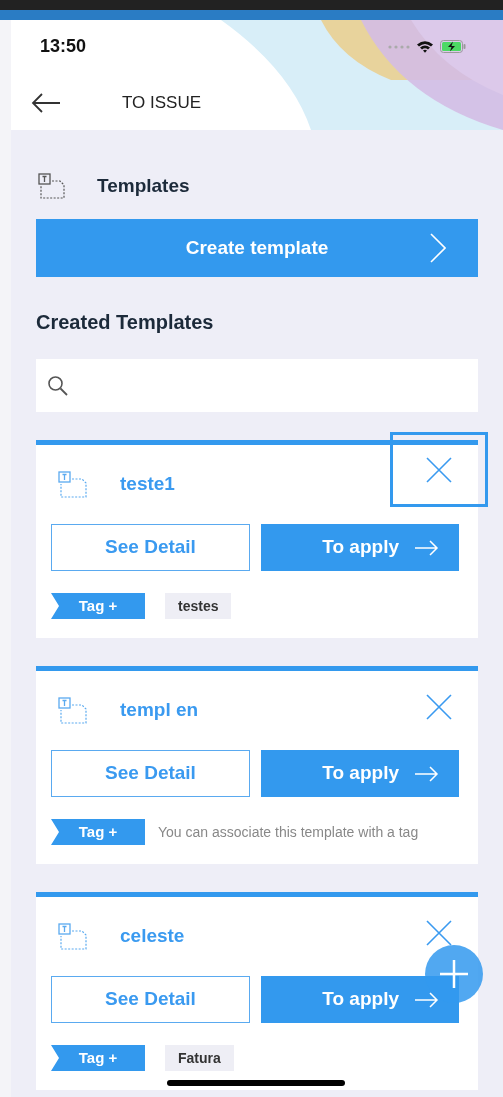 The height and width of the screenshot is (1097, 503). I want to click on wifi-icon, so click(425, 46).